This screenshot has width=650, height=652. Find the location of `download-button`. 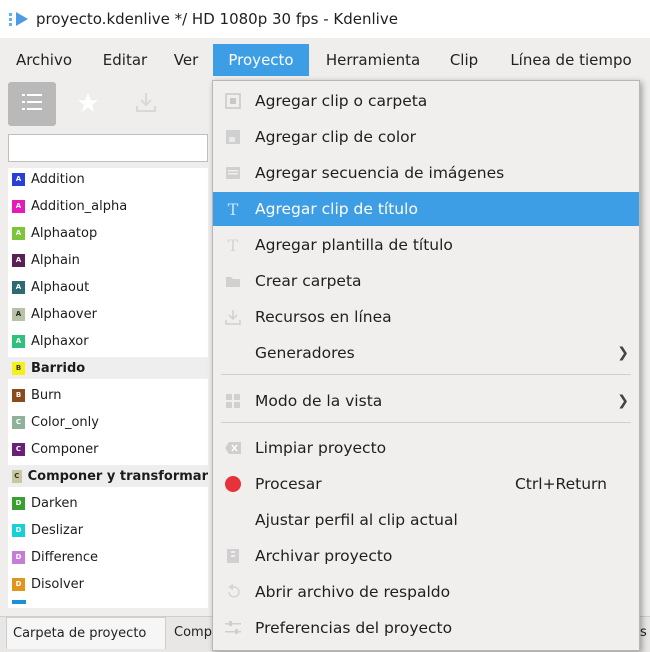

download-button is located at coordinates (146, 104).